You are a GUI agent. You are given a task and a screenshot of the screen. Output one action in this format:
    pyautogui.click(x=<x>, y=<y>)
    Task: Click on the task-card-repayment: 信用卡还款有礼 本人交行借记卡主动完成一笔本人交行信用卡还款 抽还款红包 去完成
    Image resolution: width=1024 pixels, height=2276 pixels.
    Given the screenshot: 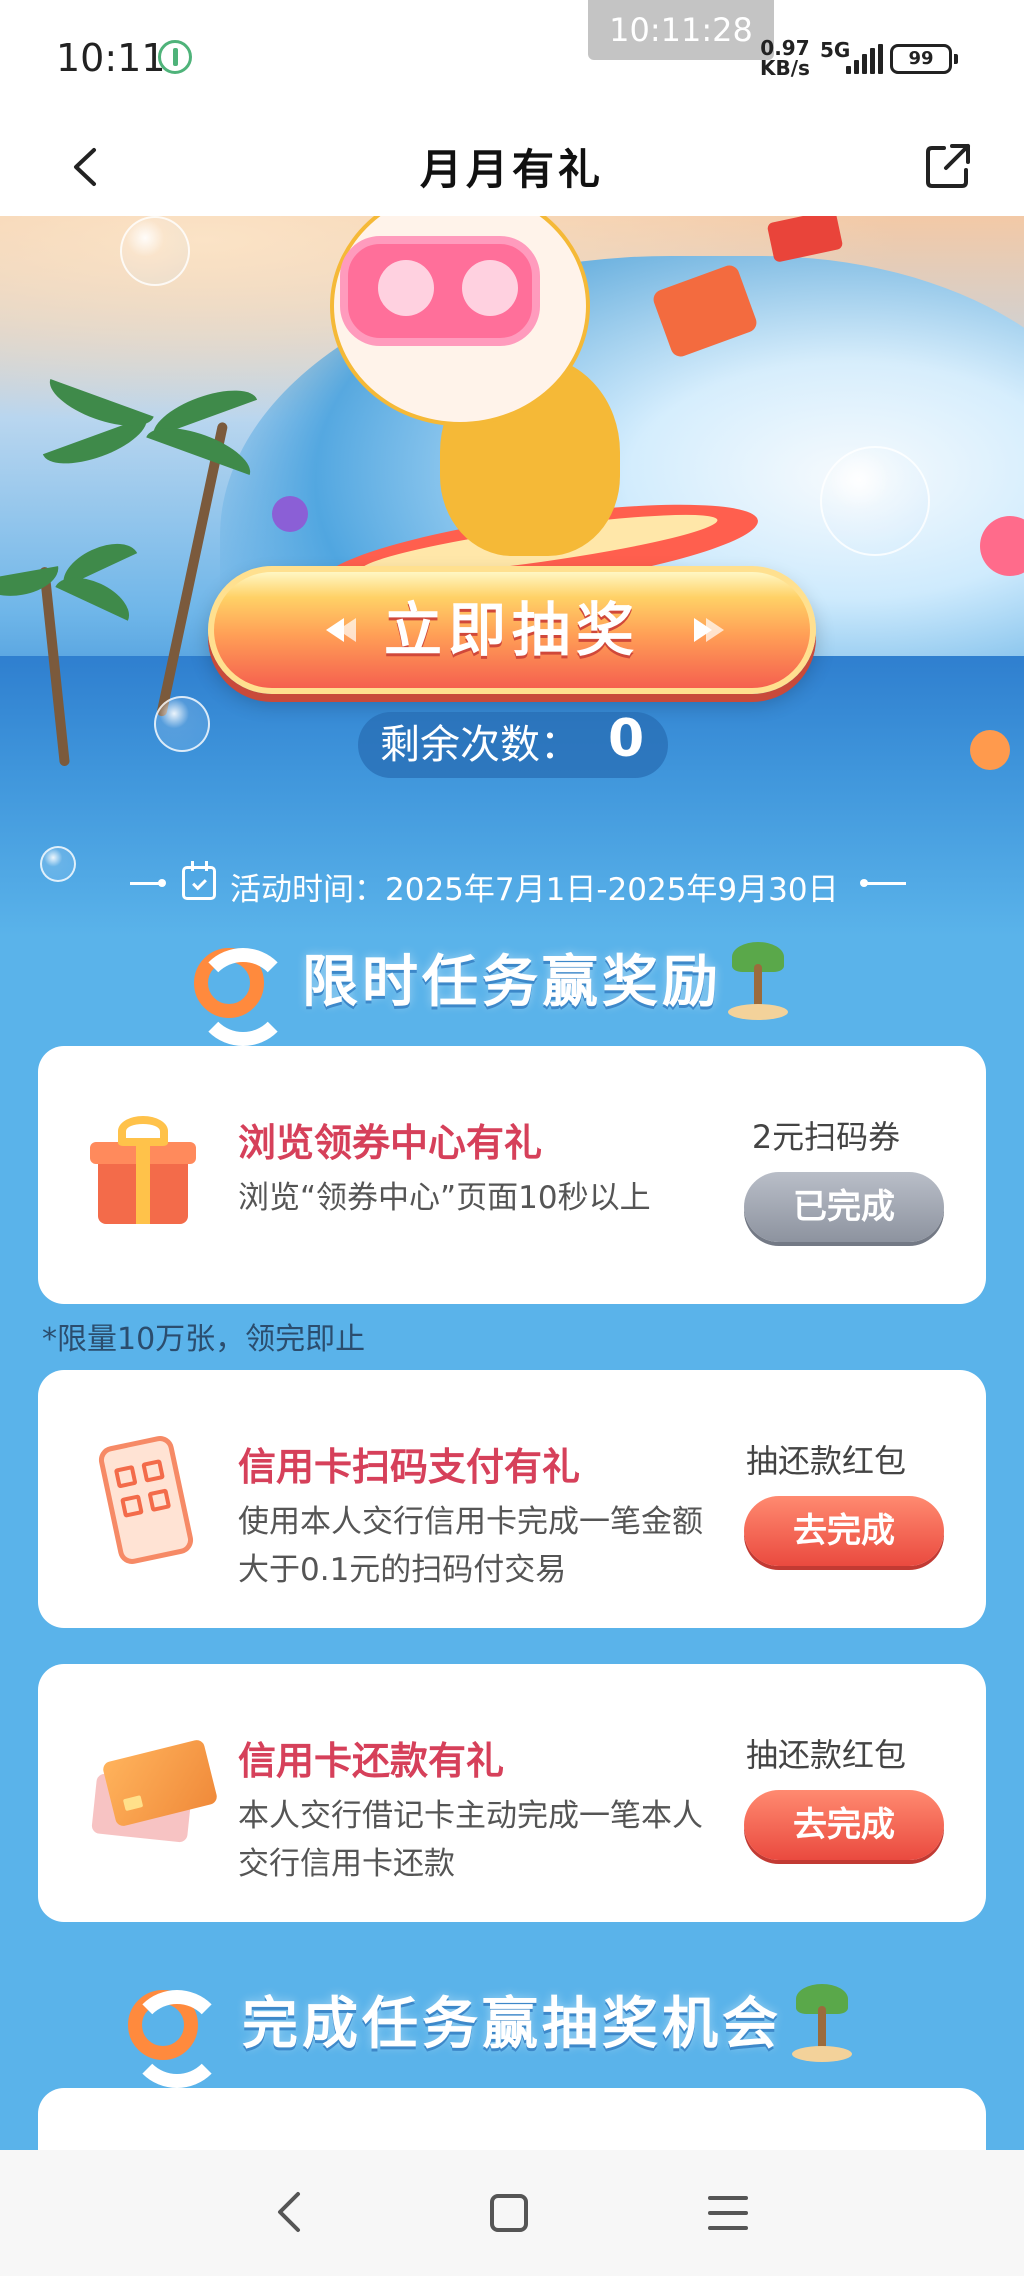 What is the action you would take?
    pyautogui.click(x=512, y=1793)
    